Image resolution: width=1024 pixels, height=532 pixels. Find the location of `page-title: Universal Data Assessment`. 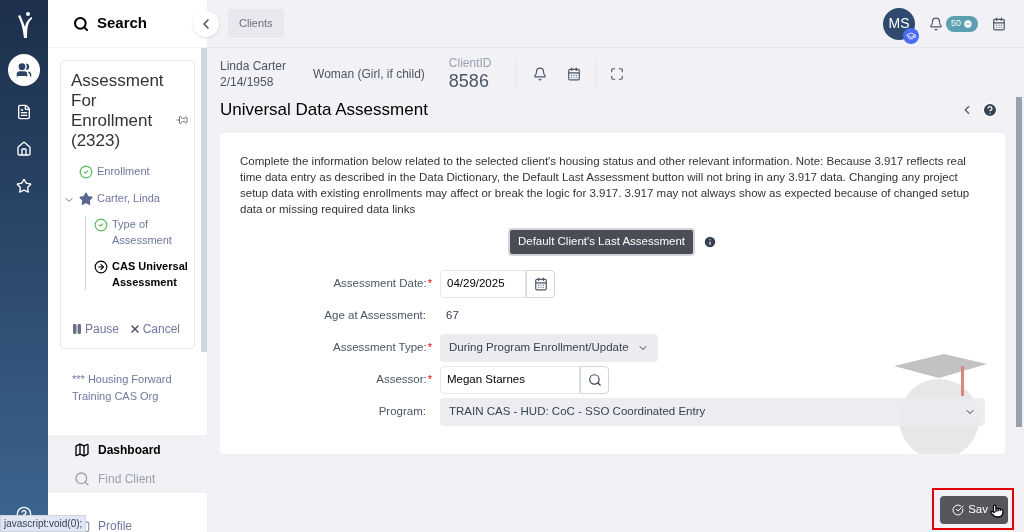

page-title: Universal Data Assessment is located at coordinates (324, 110).